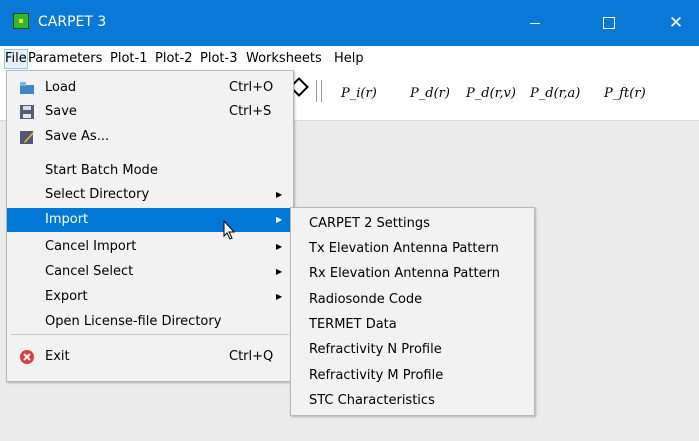 The image size is (699, 441). What do you see at coordinates (150, 297) in the screenshot?
I see `menu-item-export: Export ▶` at bounding box center [150, 297].